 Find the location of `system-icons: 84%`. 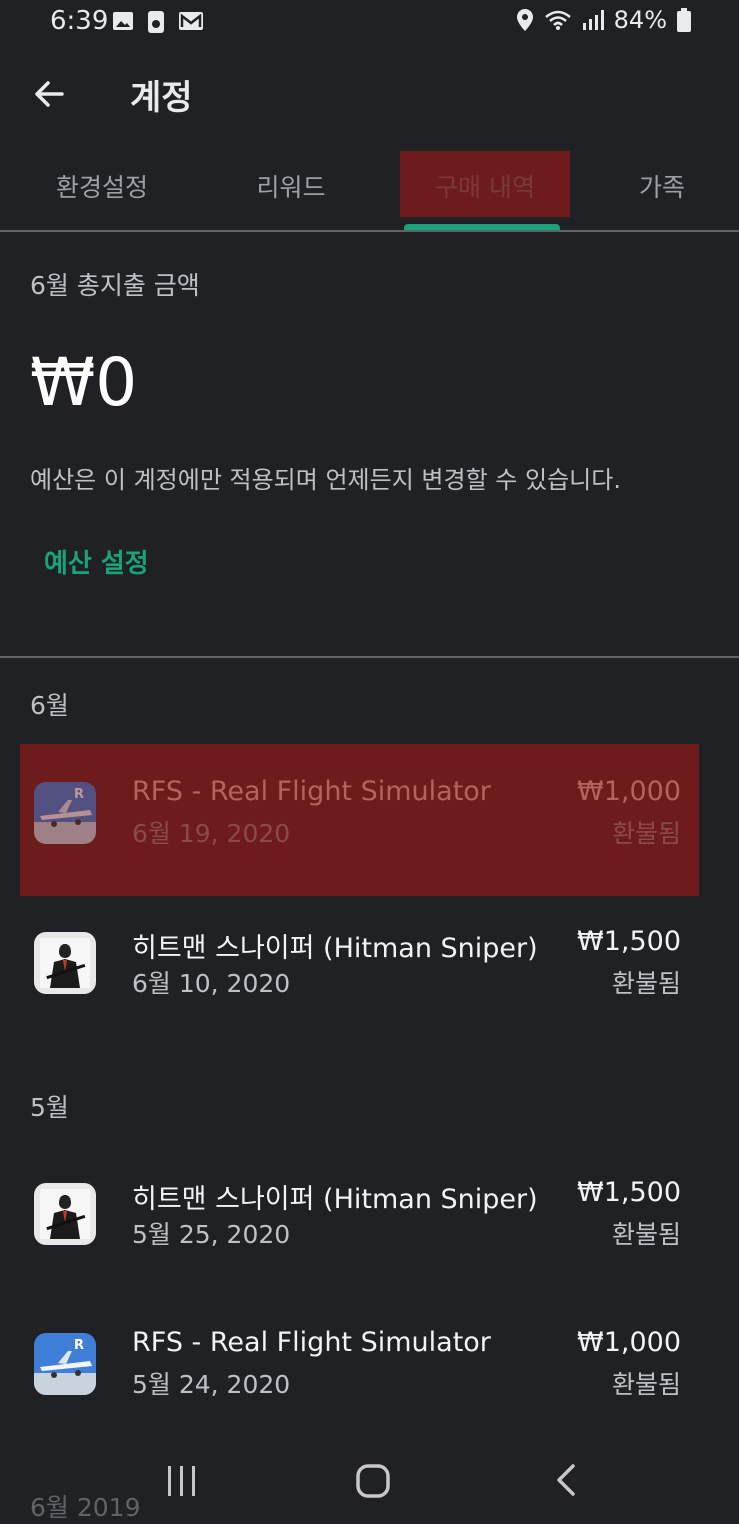

system-icons: 84% is located at coordinates (603, 20).